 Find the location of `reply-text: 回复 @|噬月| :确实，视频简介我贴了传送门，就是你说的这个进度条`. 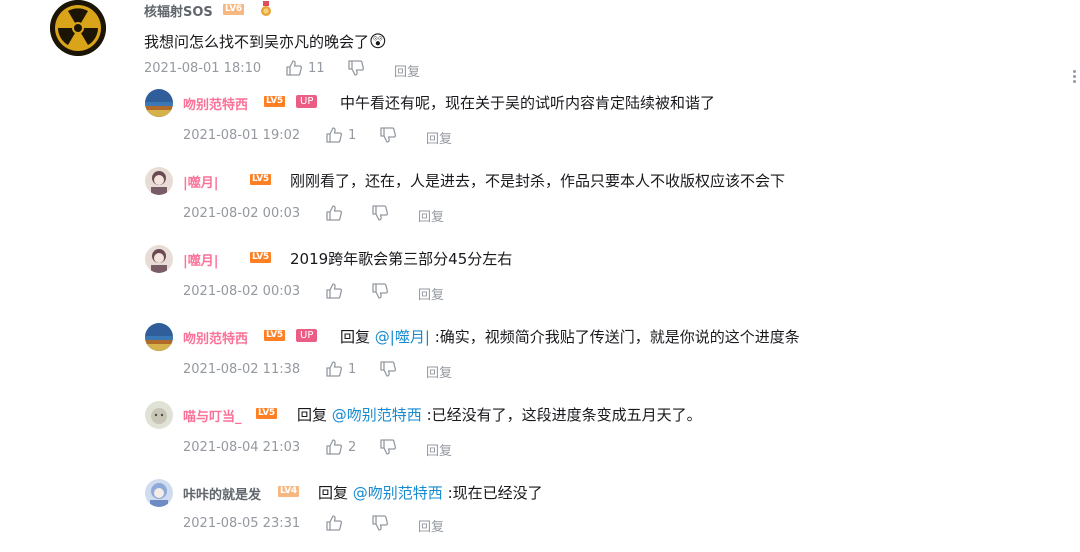

reply-text: 回复 @|噬月| :确实，视频简介我贴了传送门，就是你说的这个进度条 is located at coordinates (570, 336).